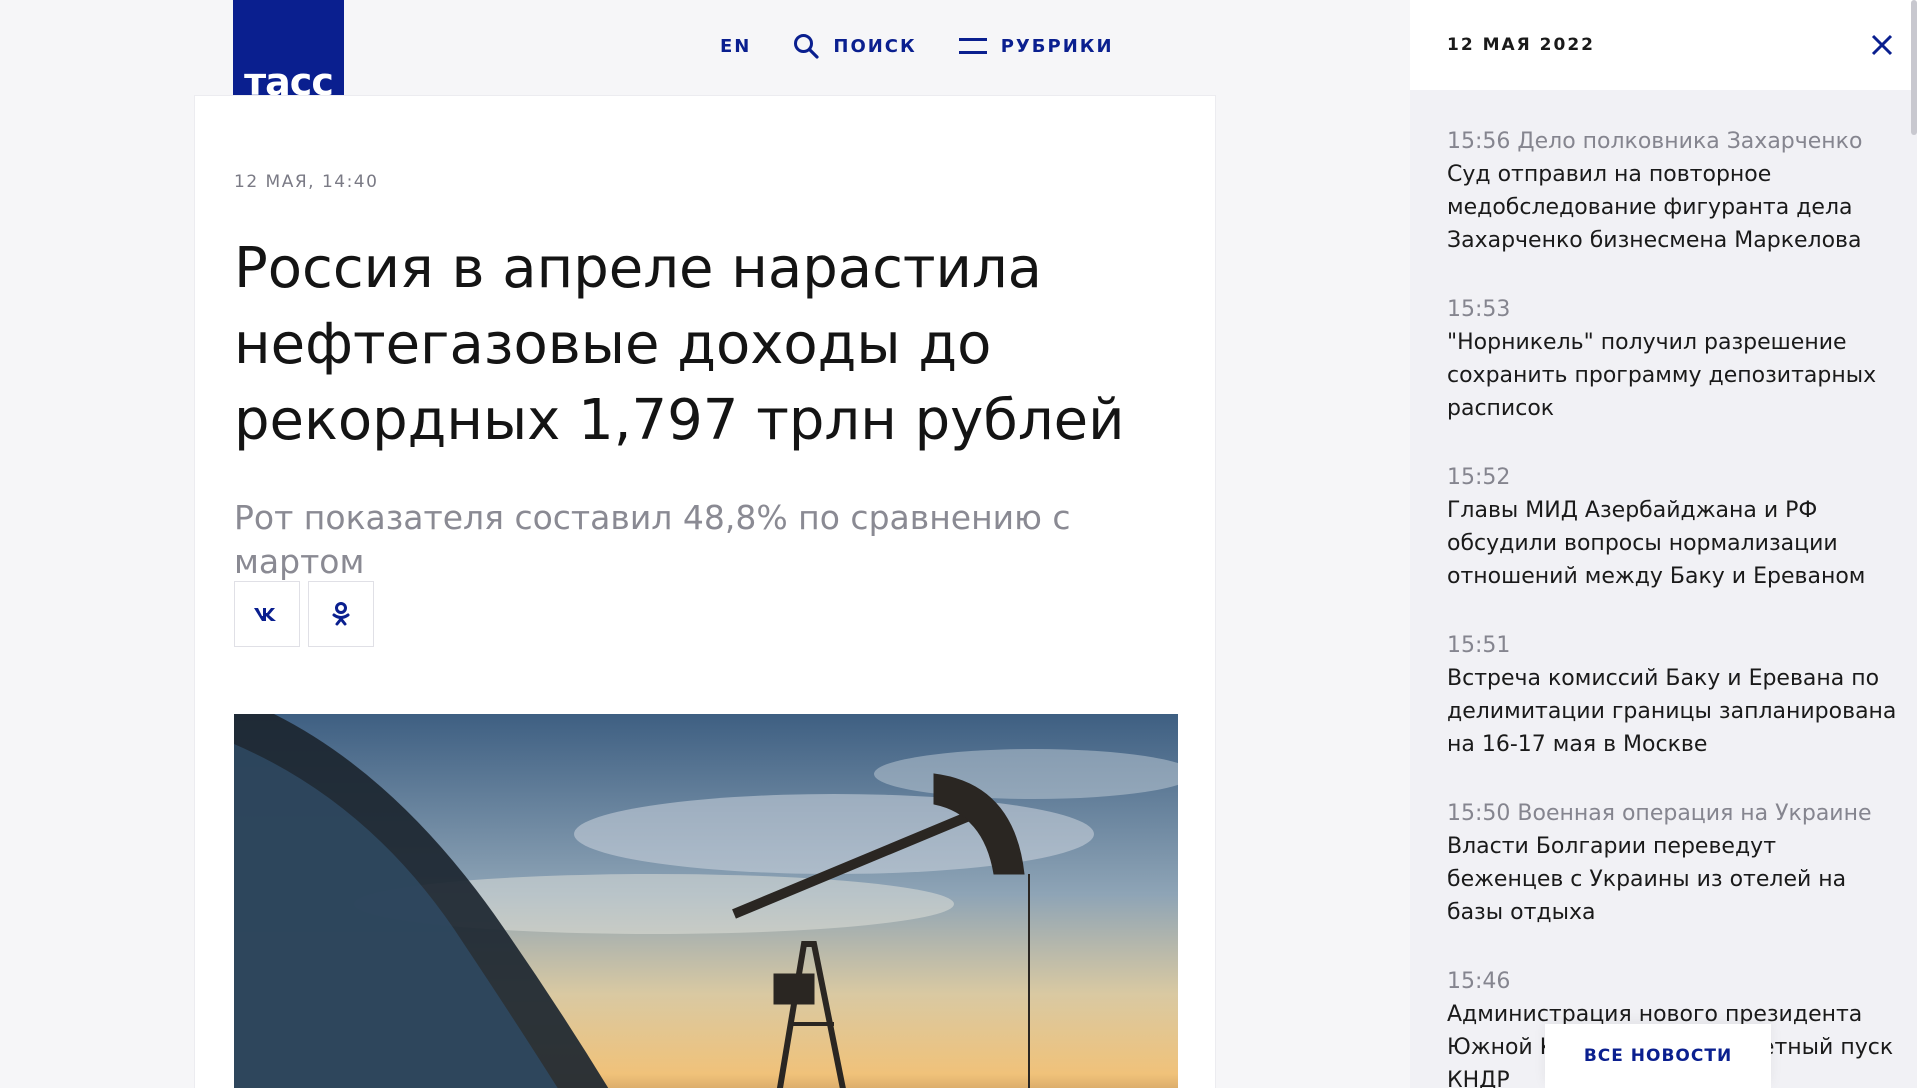 Image resolution: width=1917 pixels, height=1088 pixels. I want to click on rubrics-label: РУБРИКИ, so click(1057, 46).